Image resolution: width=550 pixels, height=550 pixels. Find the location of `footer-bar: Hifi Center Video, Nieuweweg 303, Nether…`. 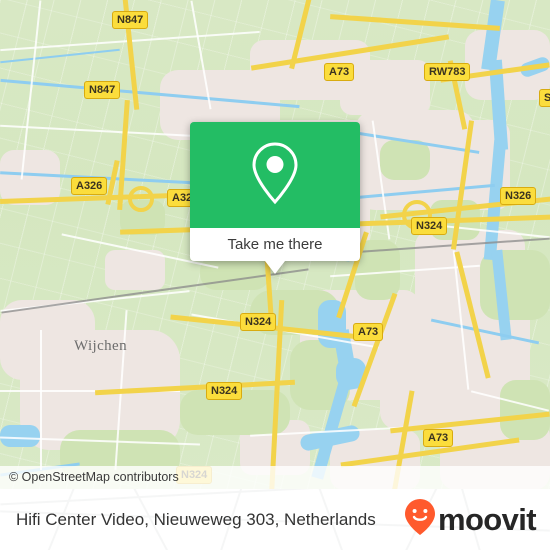

footer-bar: Hifi Center Video, Nieuweweg 303, Nether… is located at coordinates (275, 519).